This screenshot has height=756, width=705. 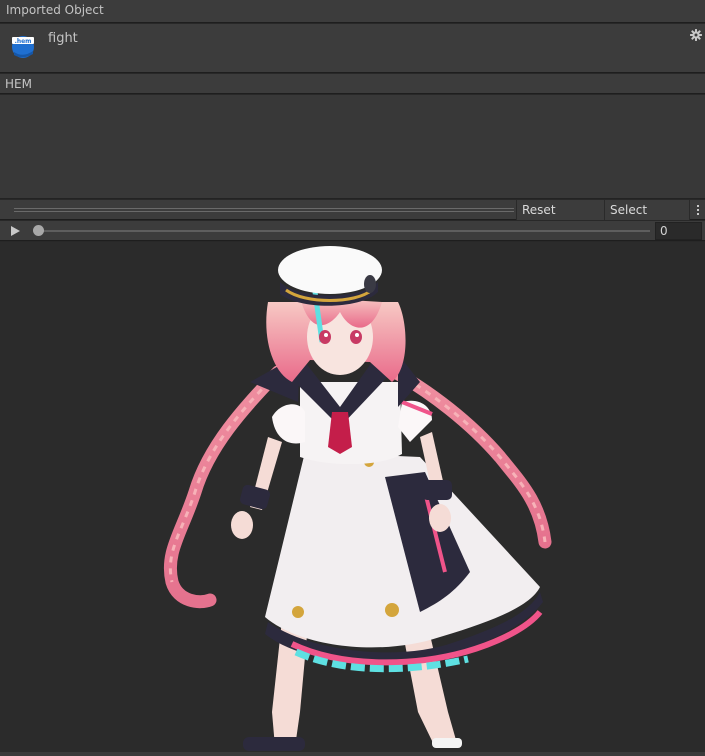 What do you see at coordinates (343, 231) in the screenshot?
I see `timeline-slider` at bounding box center [343, 231].